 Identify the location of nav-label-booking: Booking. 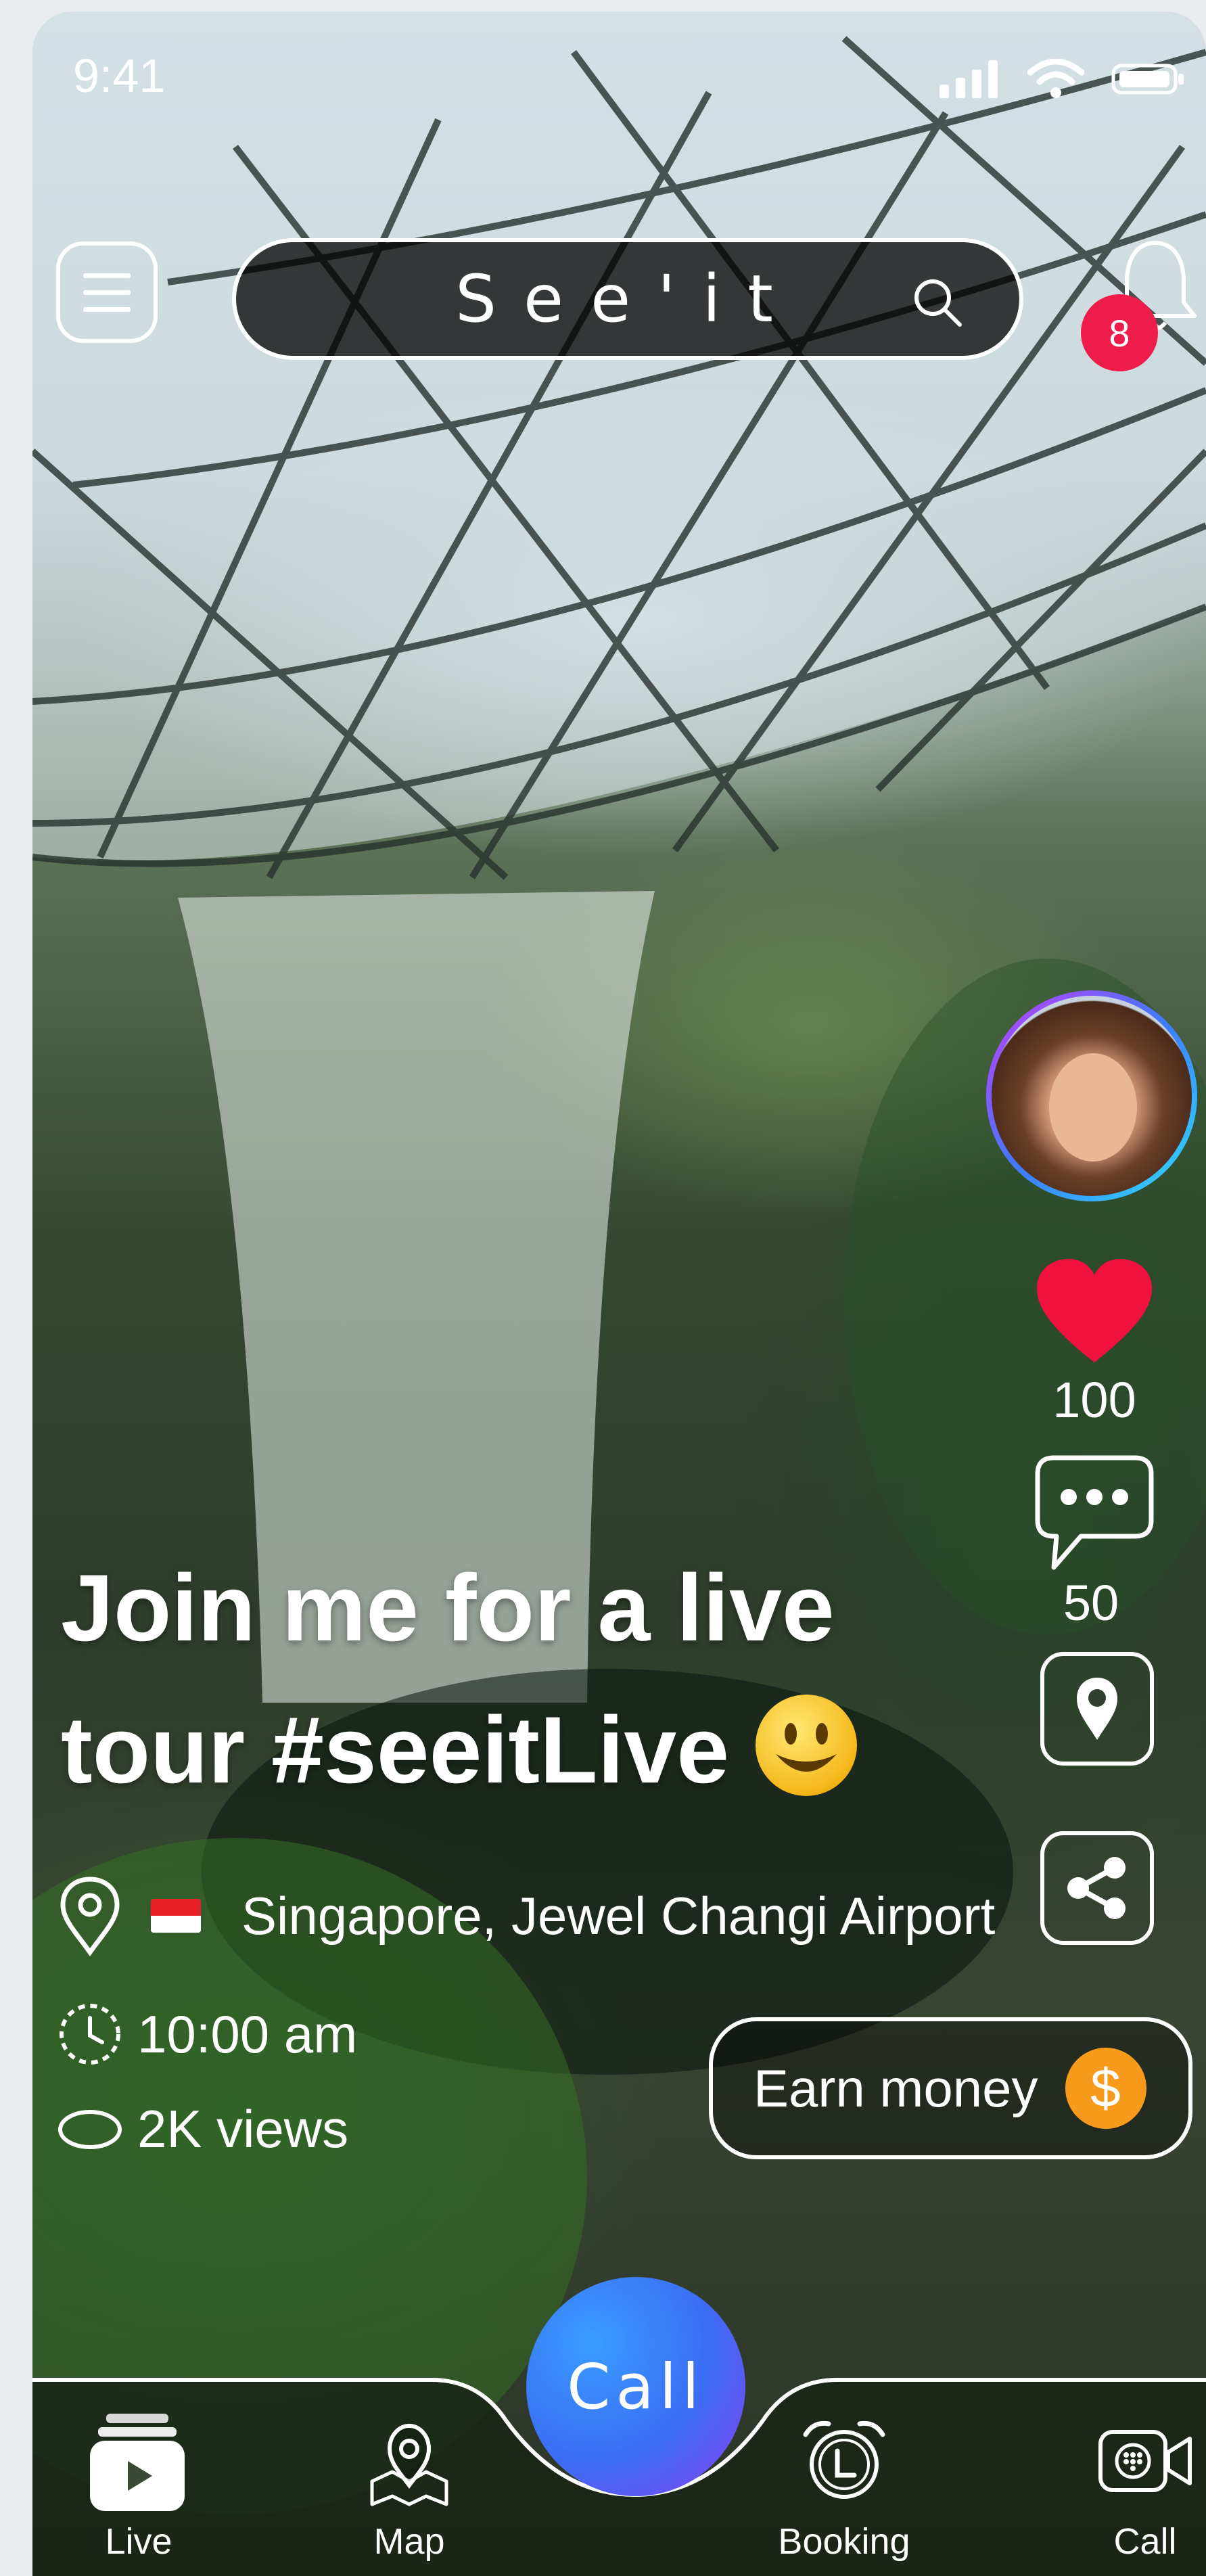
(844, 2541).